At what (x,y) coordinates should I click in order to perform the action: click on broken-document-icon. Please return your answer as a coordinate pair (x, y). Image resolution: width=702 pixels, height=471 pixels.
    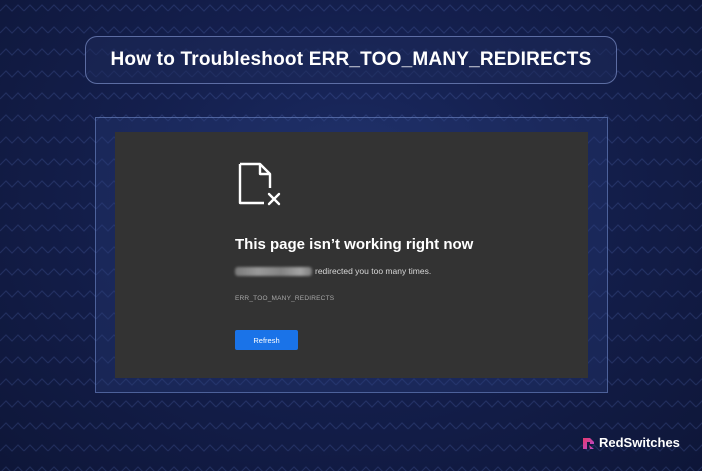
    Looking at the image, I should click on (259, 184).